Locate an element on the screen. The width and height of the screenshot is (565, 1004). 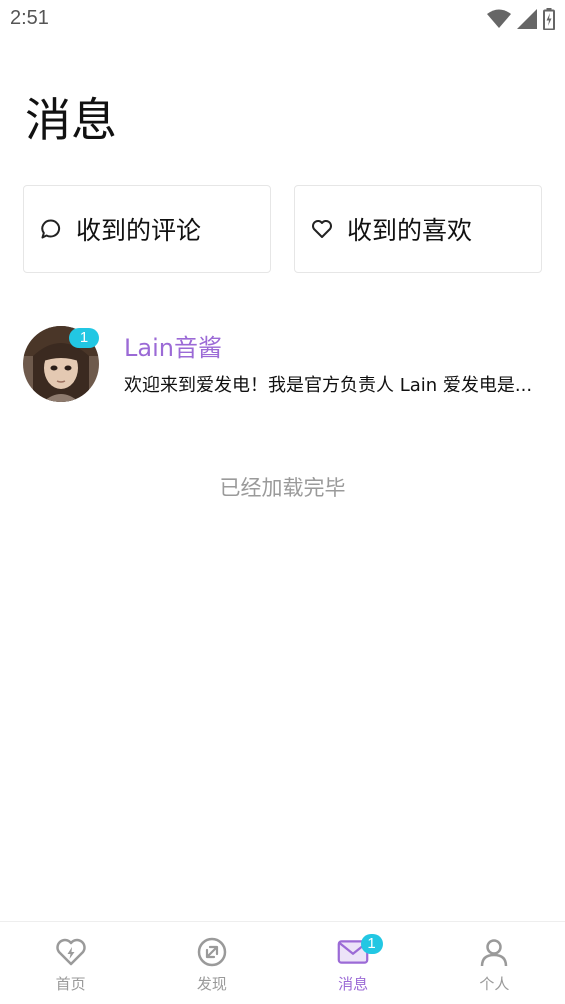
tab-profile: 个人 is located at coordinates (494, 963).